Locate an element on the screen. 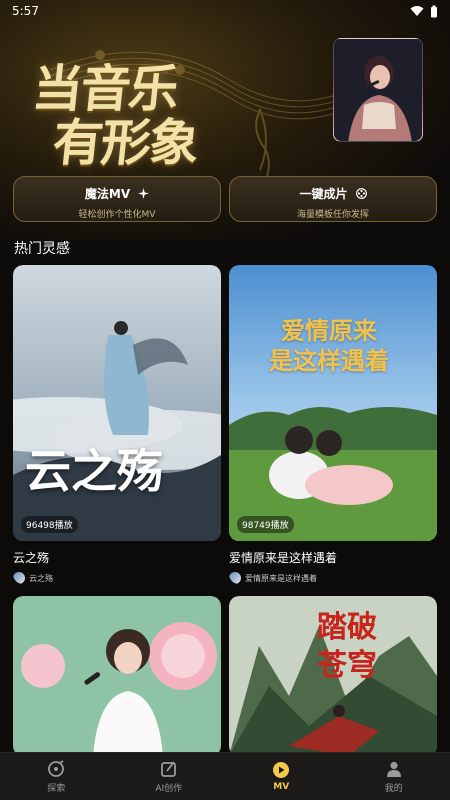 The image size is (450, 800). battery-icon is located at coordinates (434, 11).